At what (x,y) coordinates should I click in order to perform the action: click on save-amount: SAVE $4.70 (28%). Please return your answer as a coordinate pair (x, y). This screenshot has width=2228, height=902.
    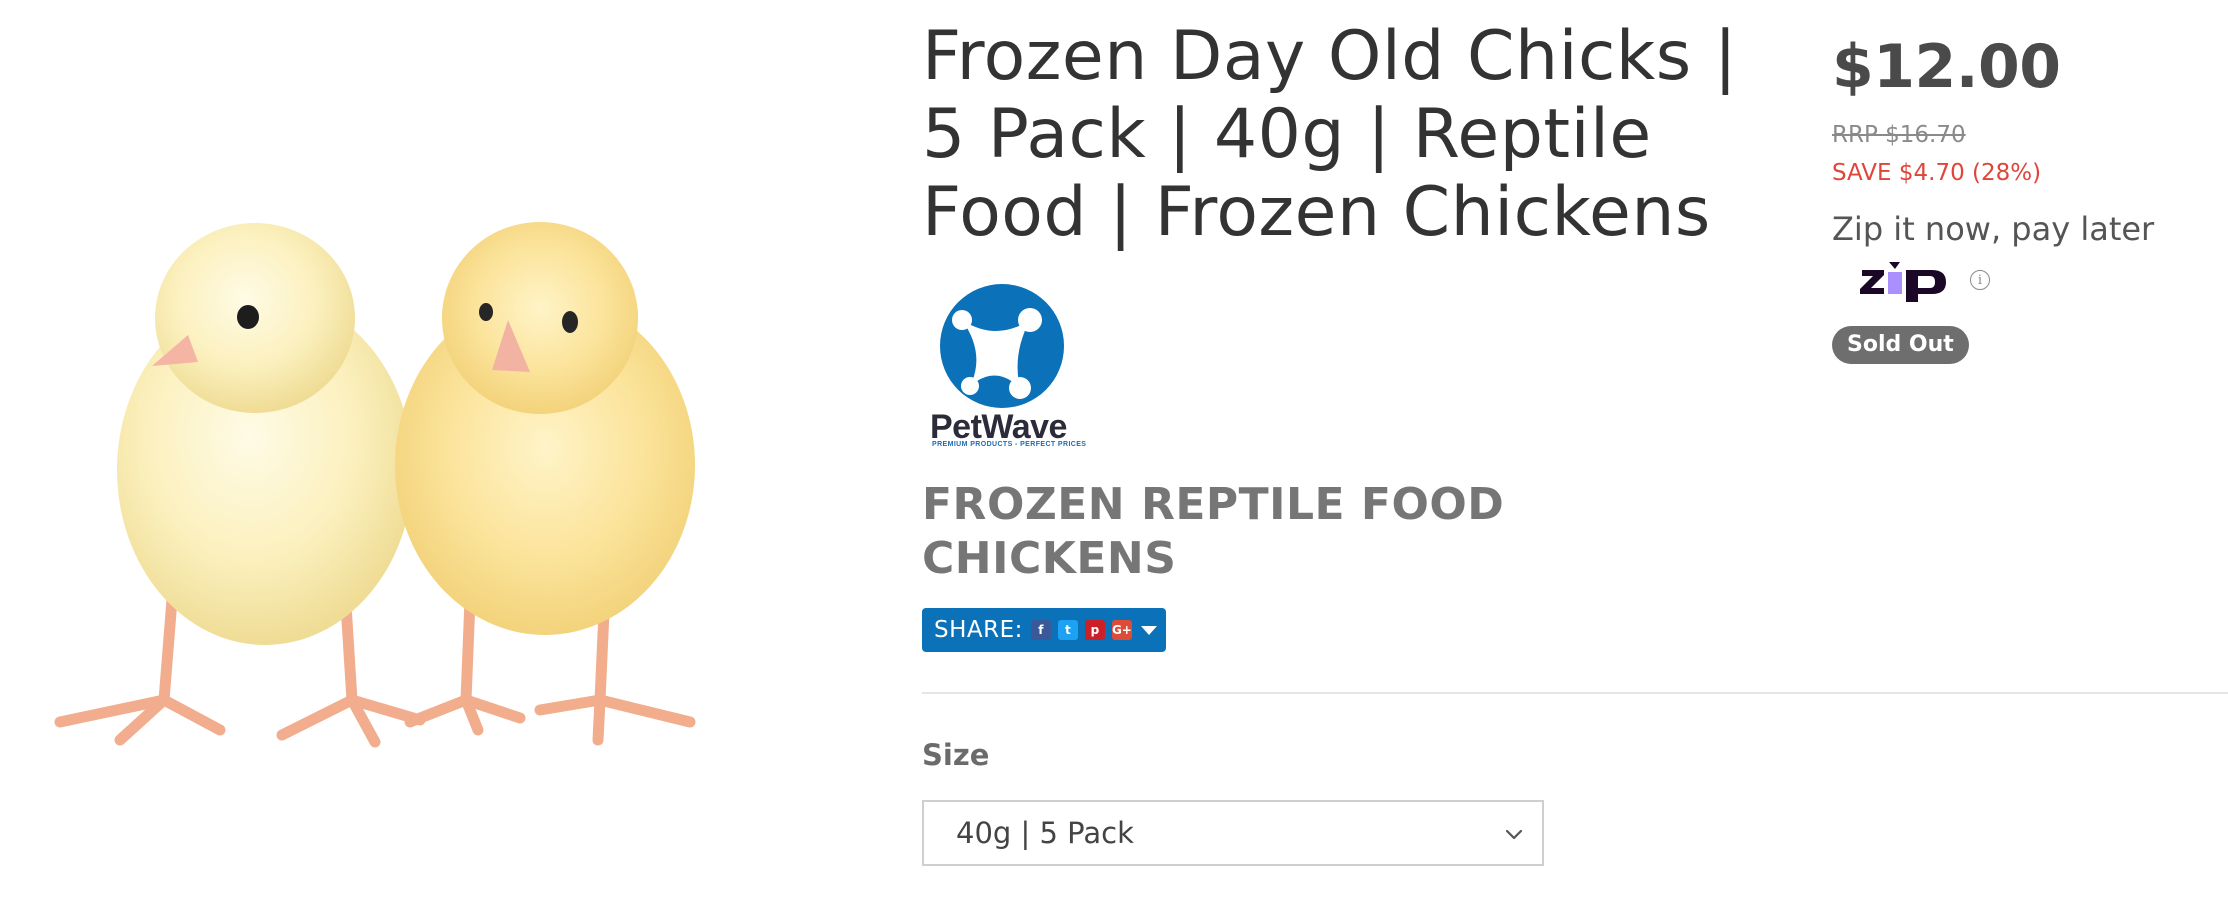
    Looking at the image, I should click on (1937, 173).